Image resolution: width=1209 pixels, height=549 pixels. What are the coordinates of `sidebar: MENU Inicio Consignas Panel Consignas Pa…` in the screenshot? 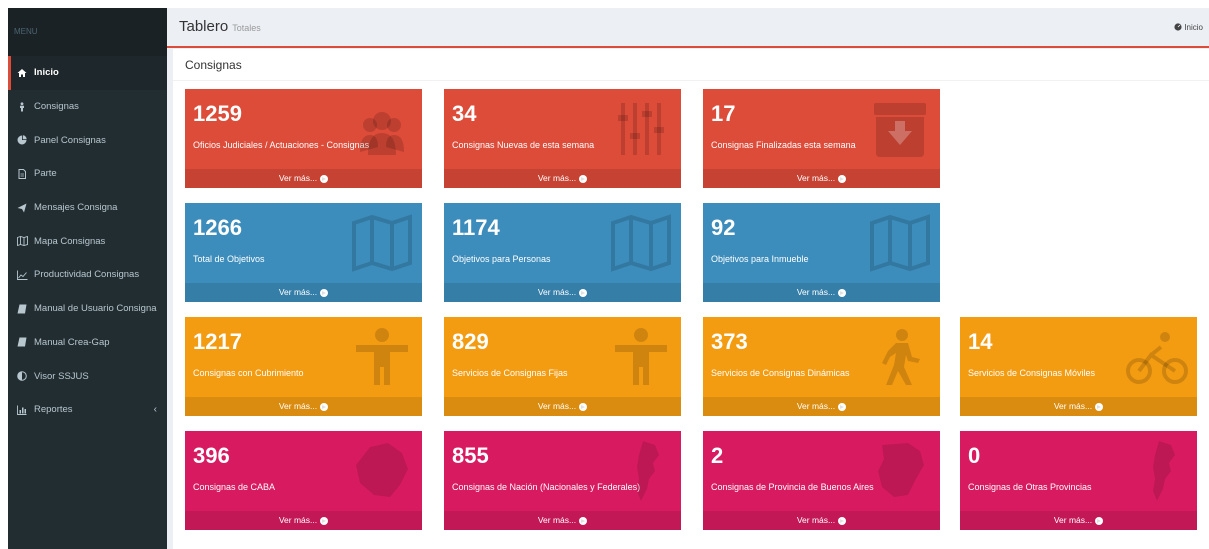 It's located at (87, 278).